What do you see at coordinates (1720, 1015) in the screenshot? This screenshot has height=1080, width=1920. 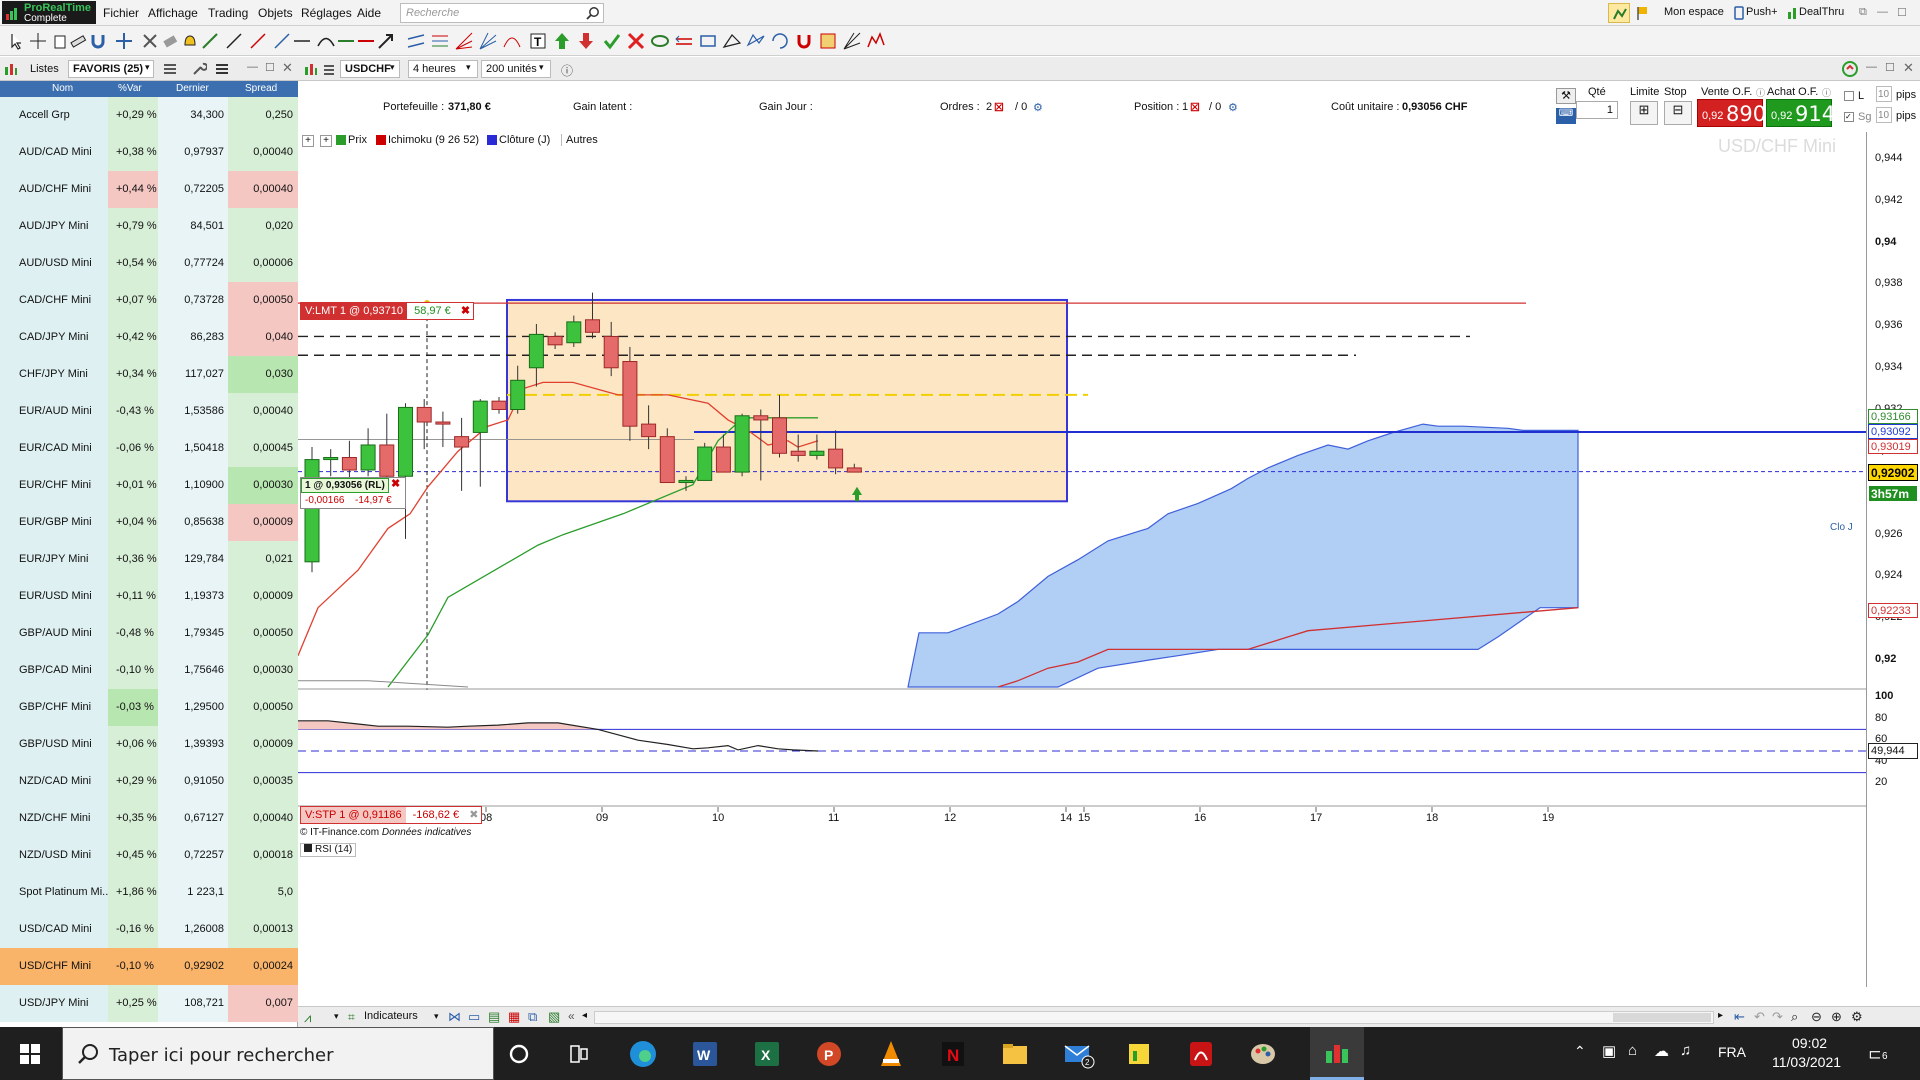 I see `scroll-right-icon: ▸` at bounding box center [1720, 1015].